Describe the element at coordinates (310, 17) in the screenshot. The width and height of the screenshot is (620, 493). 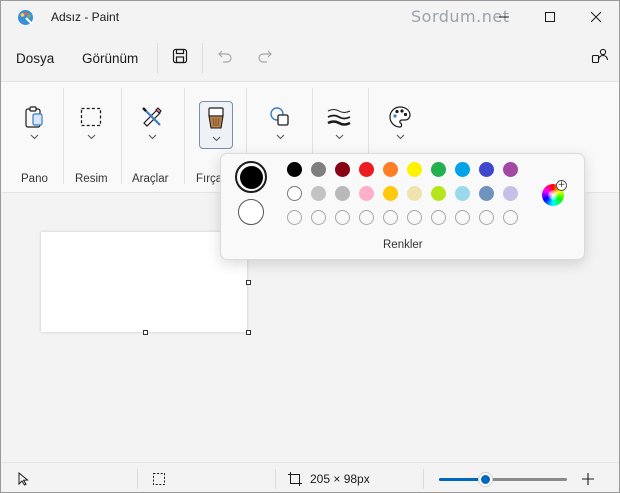
I see `title-bar: Adsız - Paint Sordum.net` at that location.